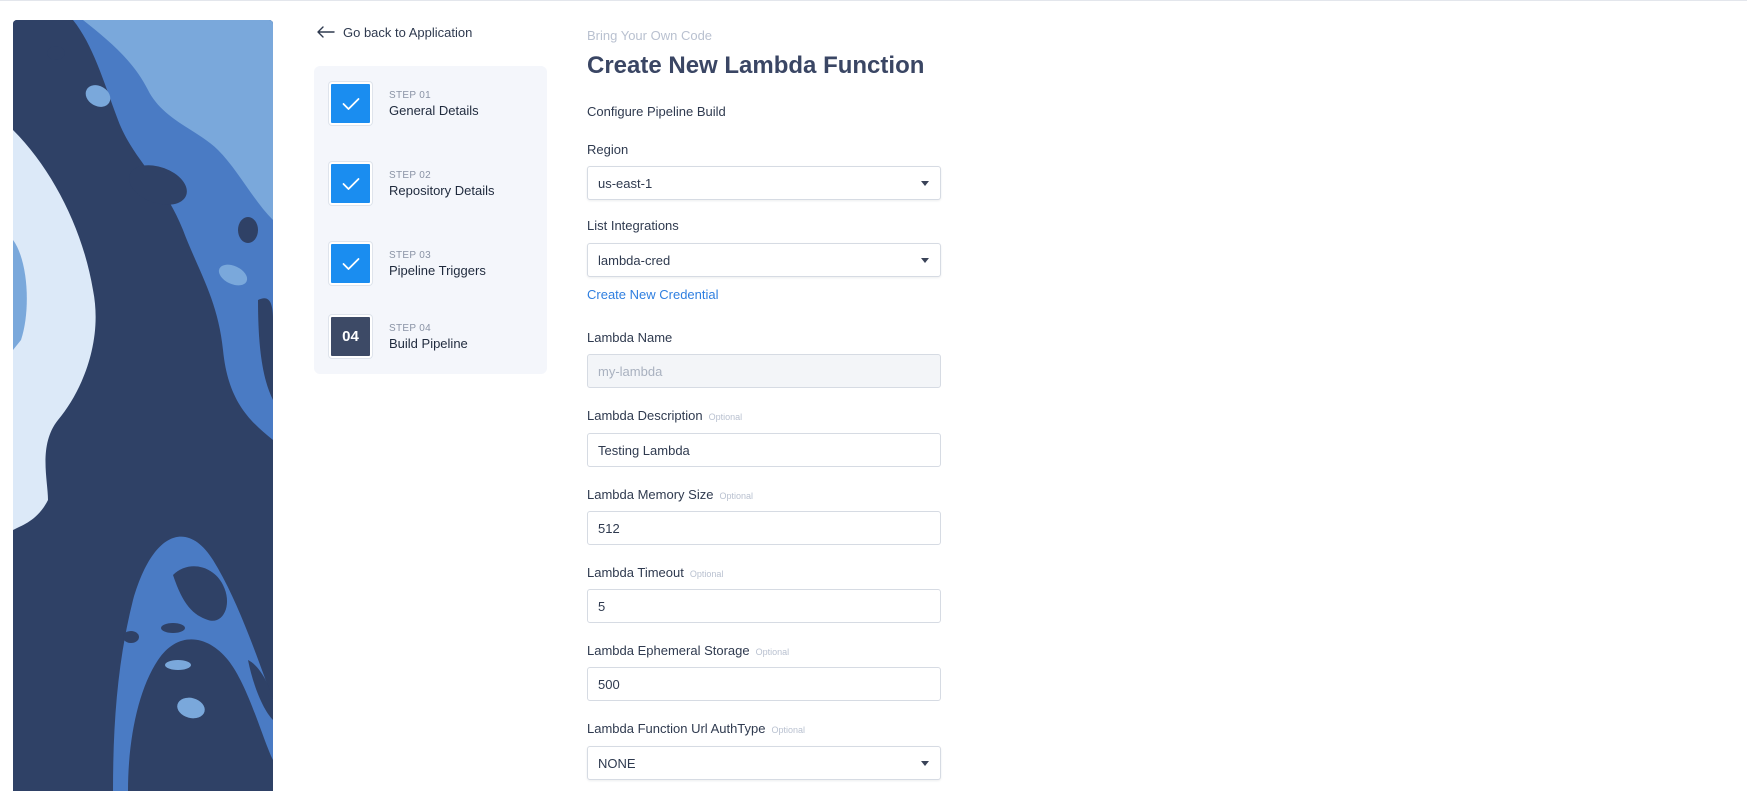  Describe the element at coordinates (650, 494) in the screenshot. I see `field-label-text: Lambda Memory Size` at that location.